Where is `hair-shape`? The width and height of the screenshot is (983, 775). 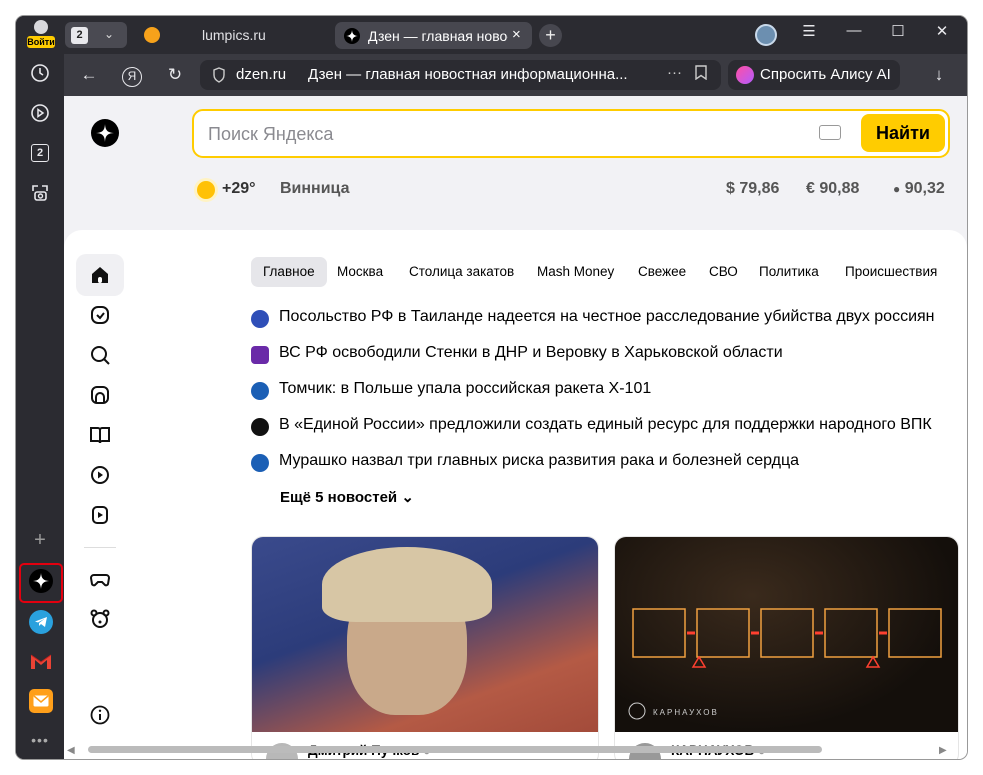 hair-shape is located at coordinates (407, 584).